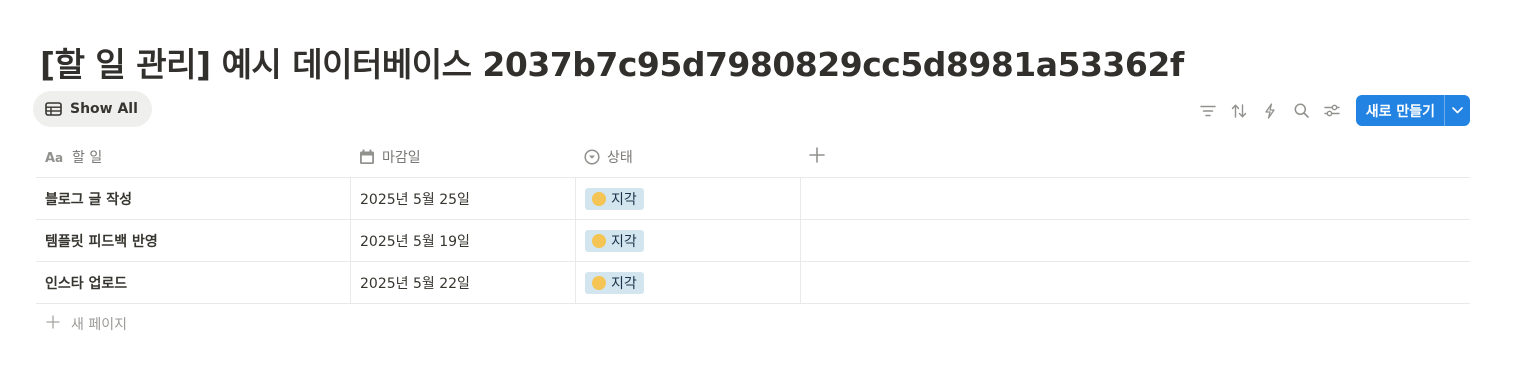  What do you see at coordinates (1239, 110) in the screenshot?
I see `sort-icon` at bounding box center [1239, 110].